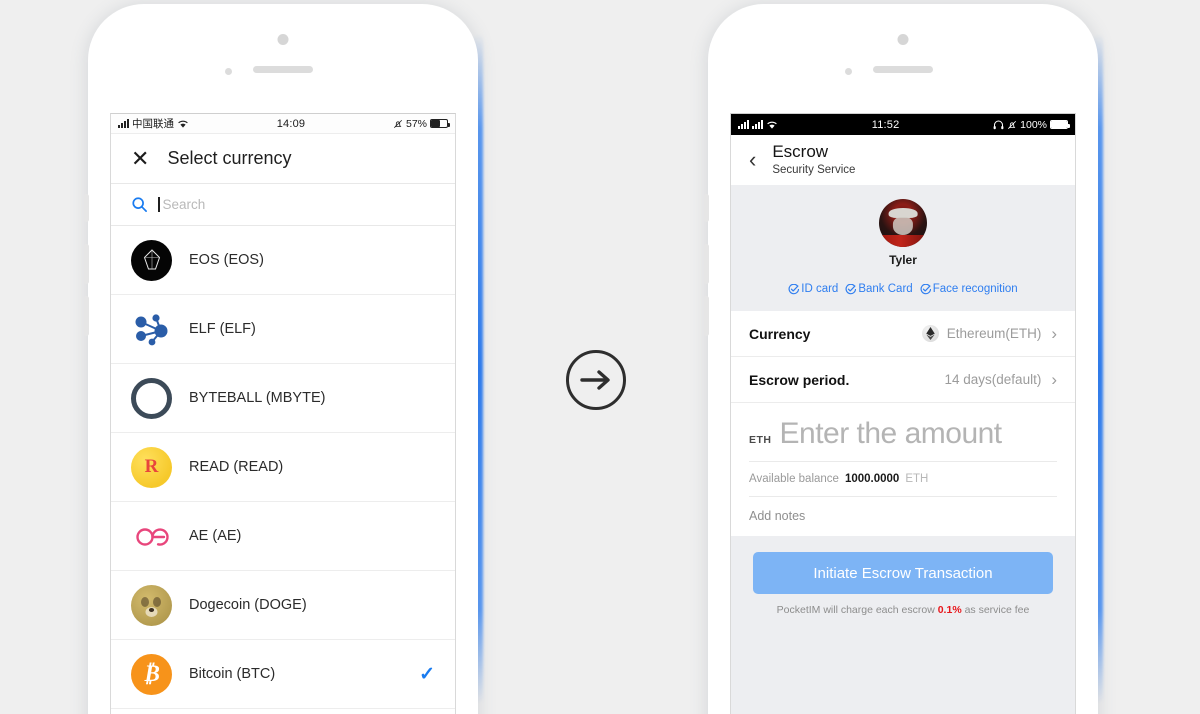  What do you see at coordinates (226, 260) in the screenshot?
I see `list-item-label: EOS (EOS)` at bounding box center [226, 260].